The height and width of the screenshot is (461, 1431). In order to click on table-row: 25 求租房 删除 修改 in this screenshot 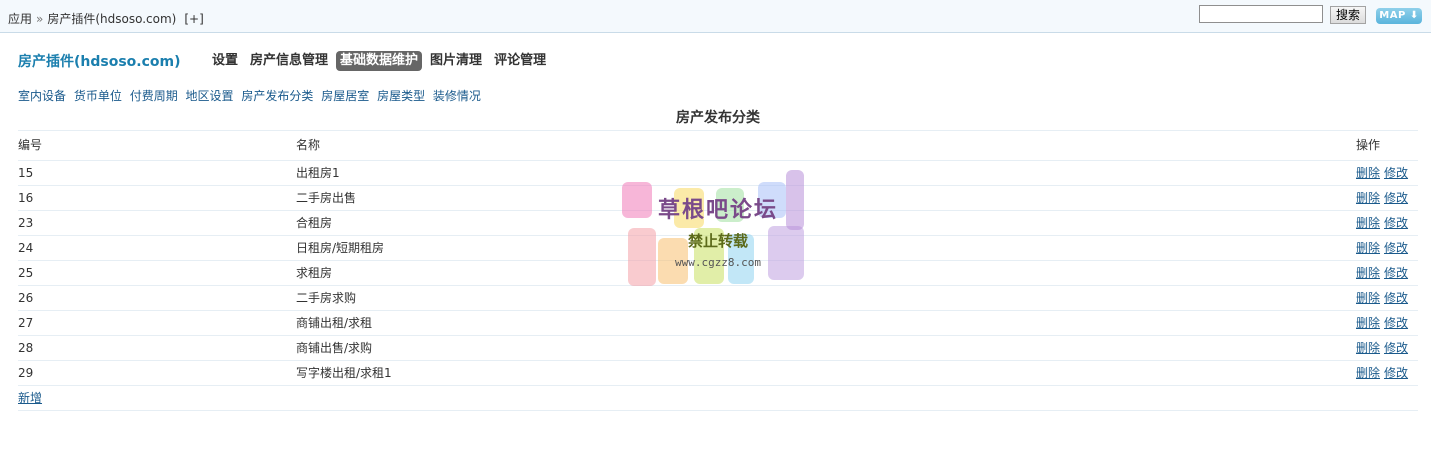, I will do `click(718, 272)`.